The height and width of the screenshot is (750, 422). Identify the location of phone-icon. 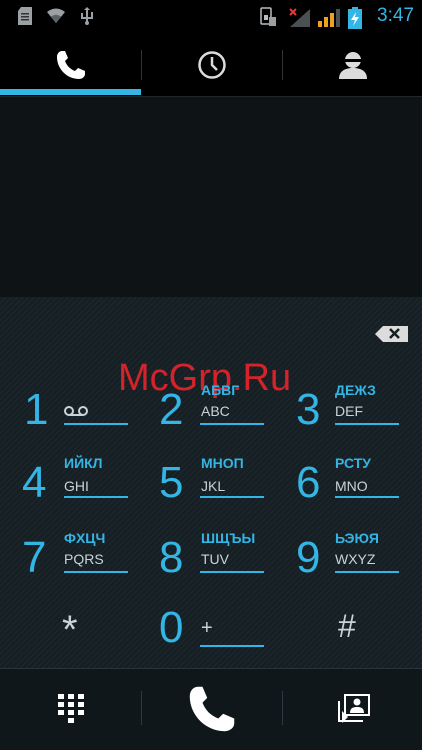
(70, 65).